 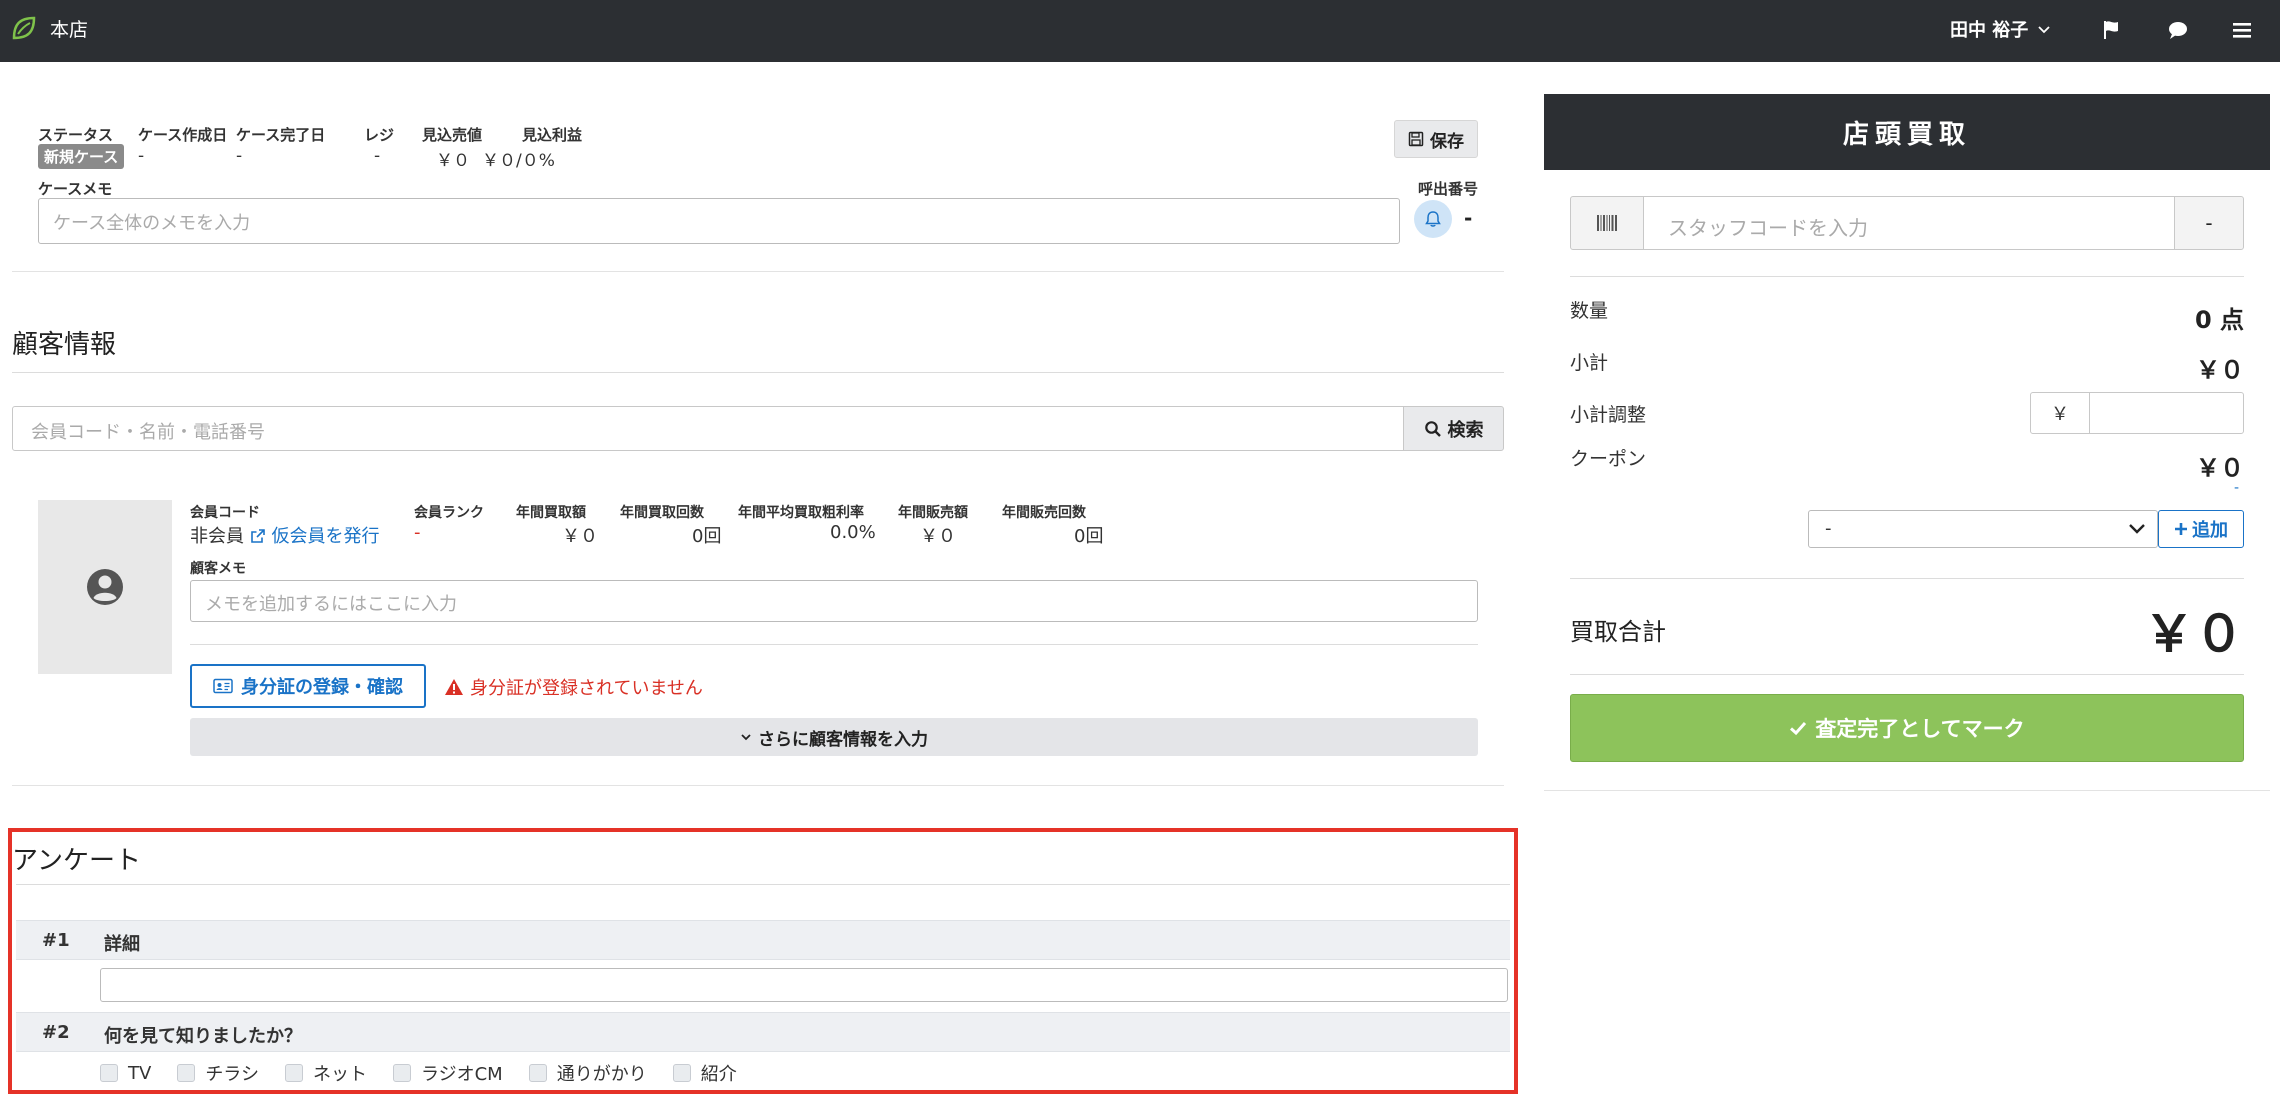 I want to click on customer-section-title: 顧客情報, so click(x=64, y=345).